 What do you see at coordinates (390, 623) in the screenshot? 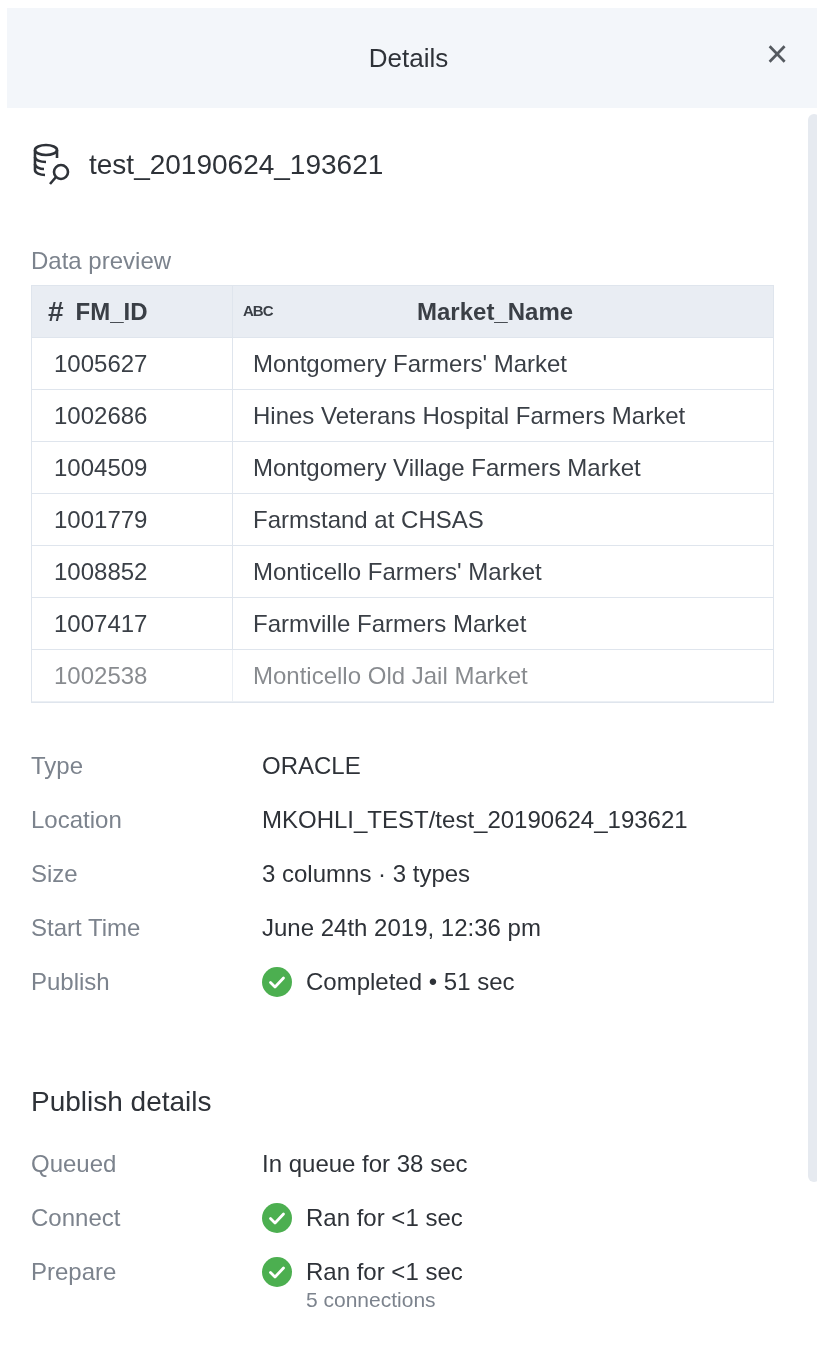
I see `table-cell-text: Farmville Farmers Market` at bounding box center [390, 623].